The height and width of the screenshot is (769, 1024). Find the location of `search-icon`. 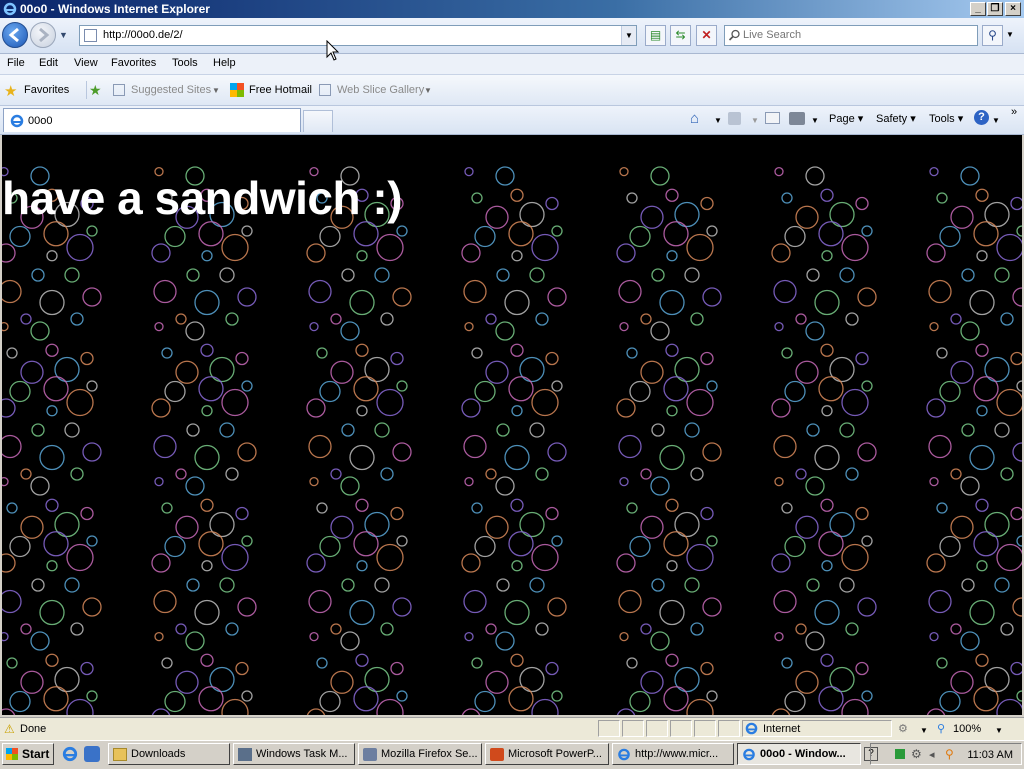

search-icon is located at coordinates (734, 35).